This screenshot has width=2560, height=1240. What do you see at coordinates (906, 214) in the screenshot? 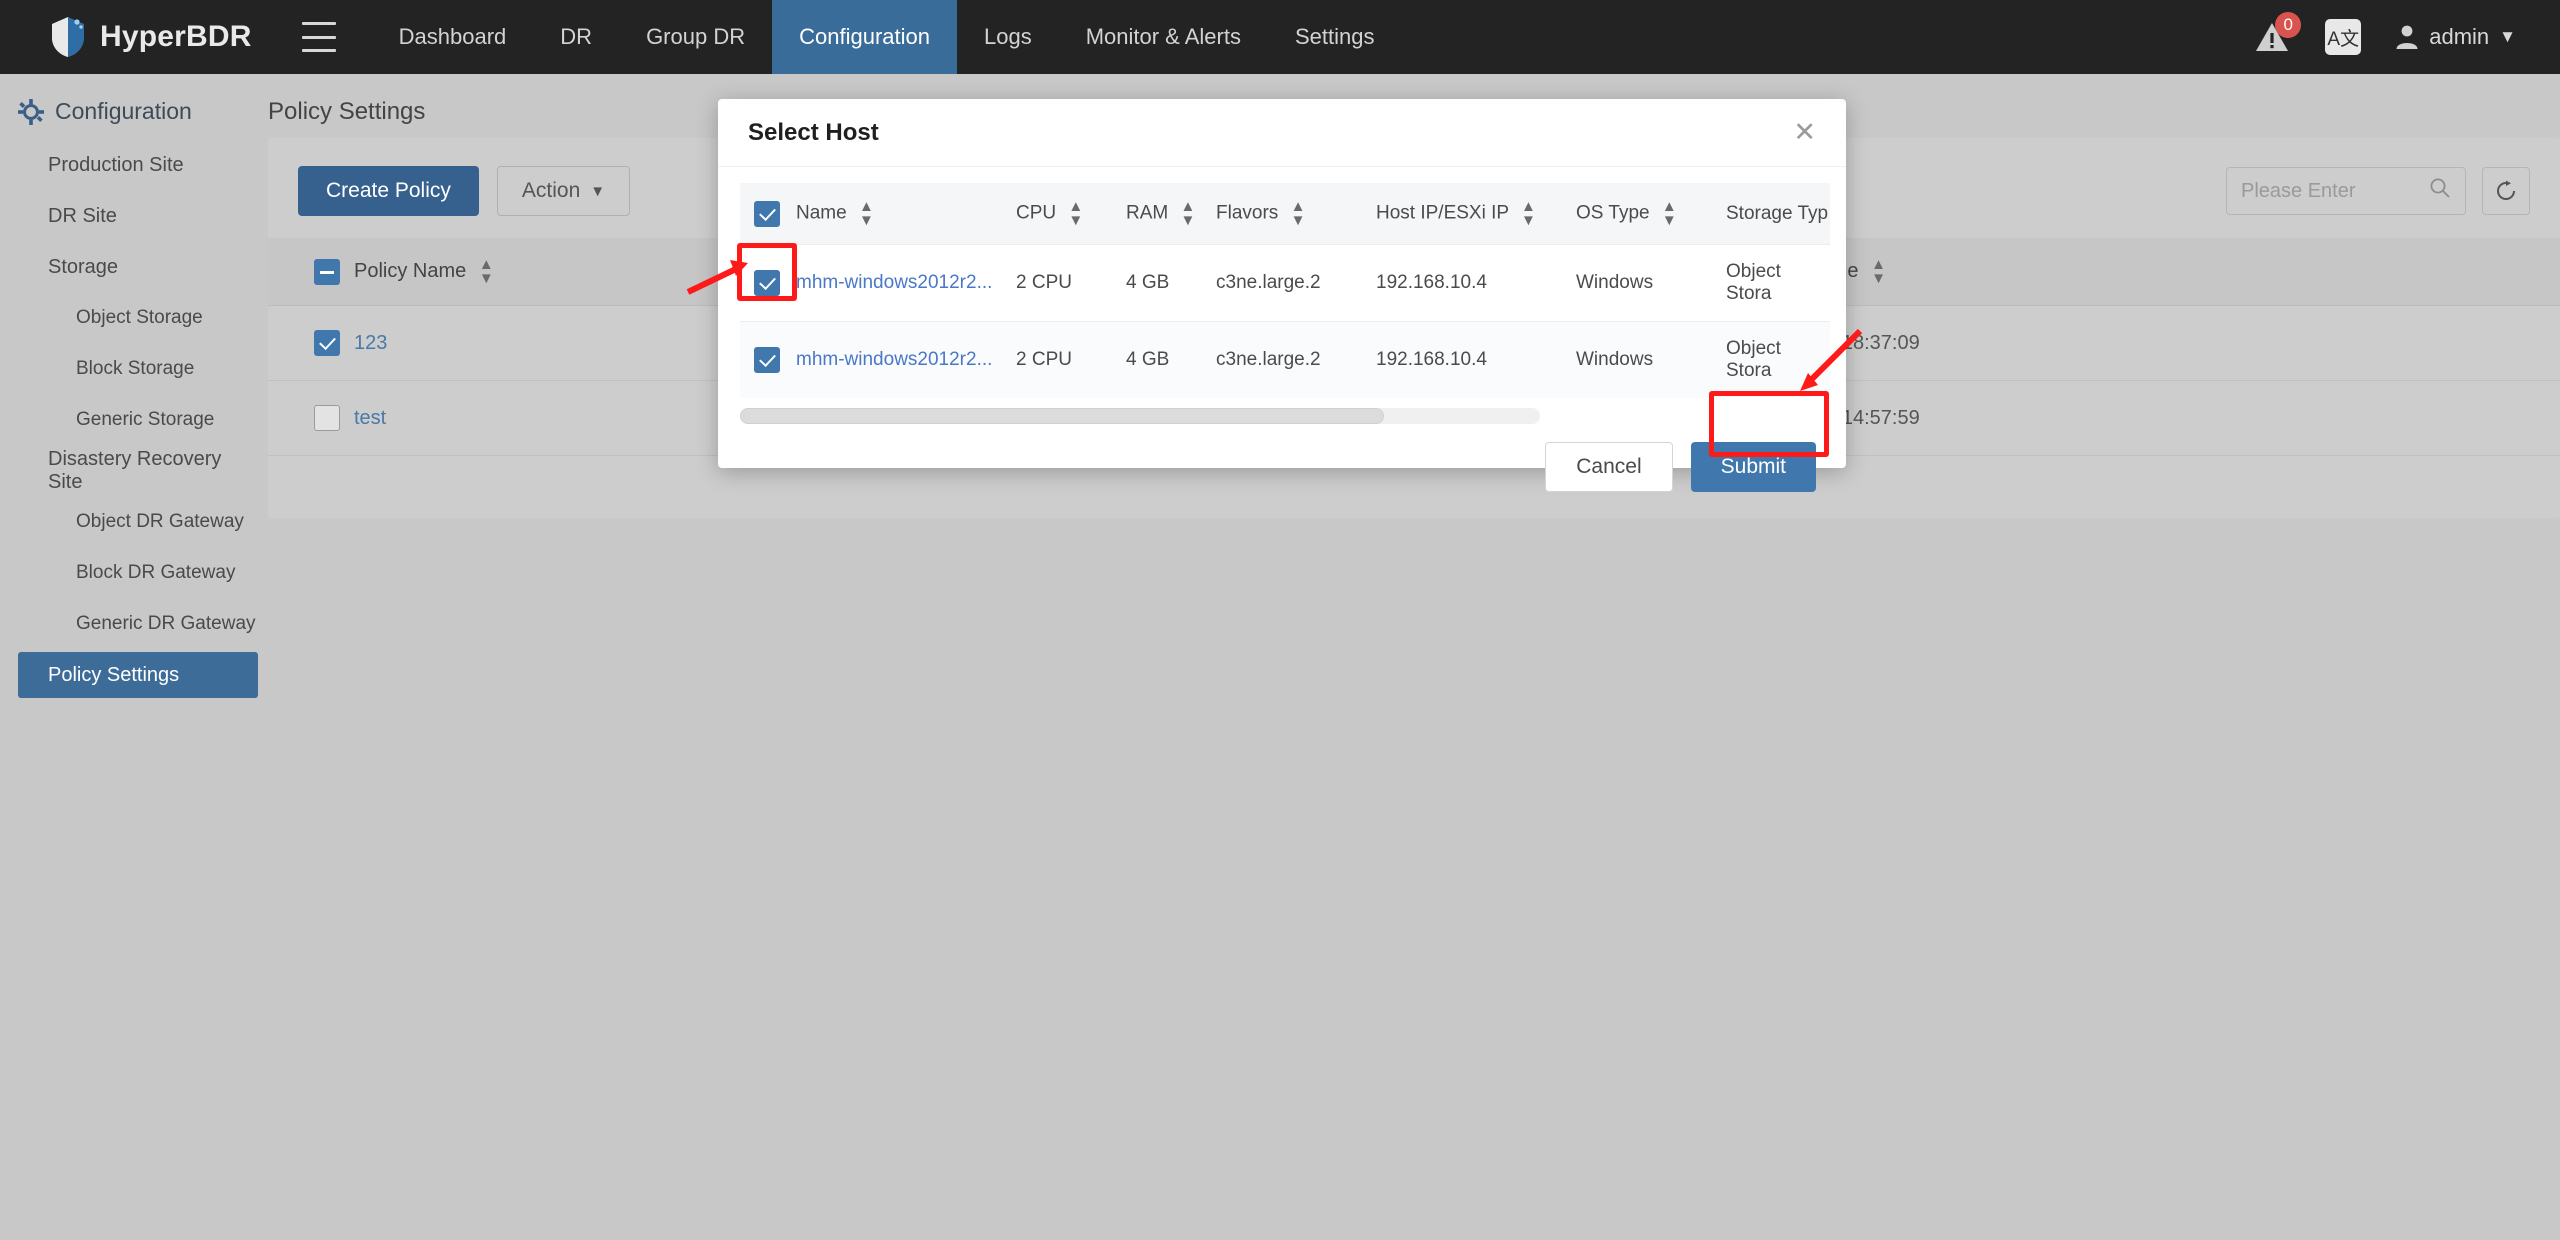
I see `host-header-name: Name ▲ ▼` at bounding box center [906, 214].